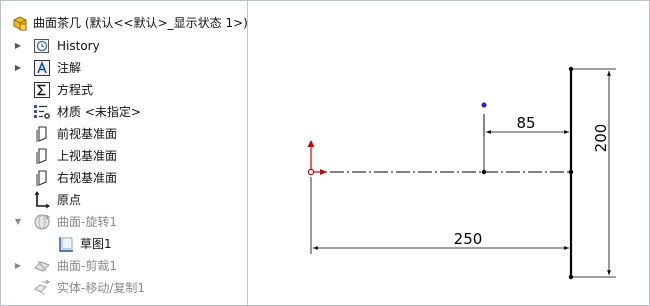  I want to click on tree-item-equations: 方程式, so click(124, 90).